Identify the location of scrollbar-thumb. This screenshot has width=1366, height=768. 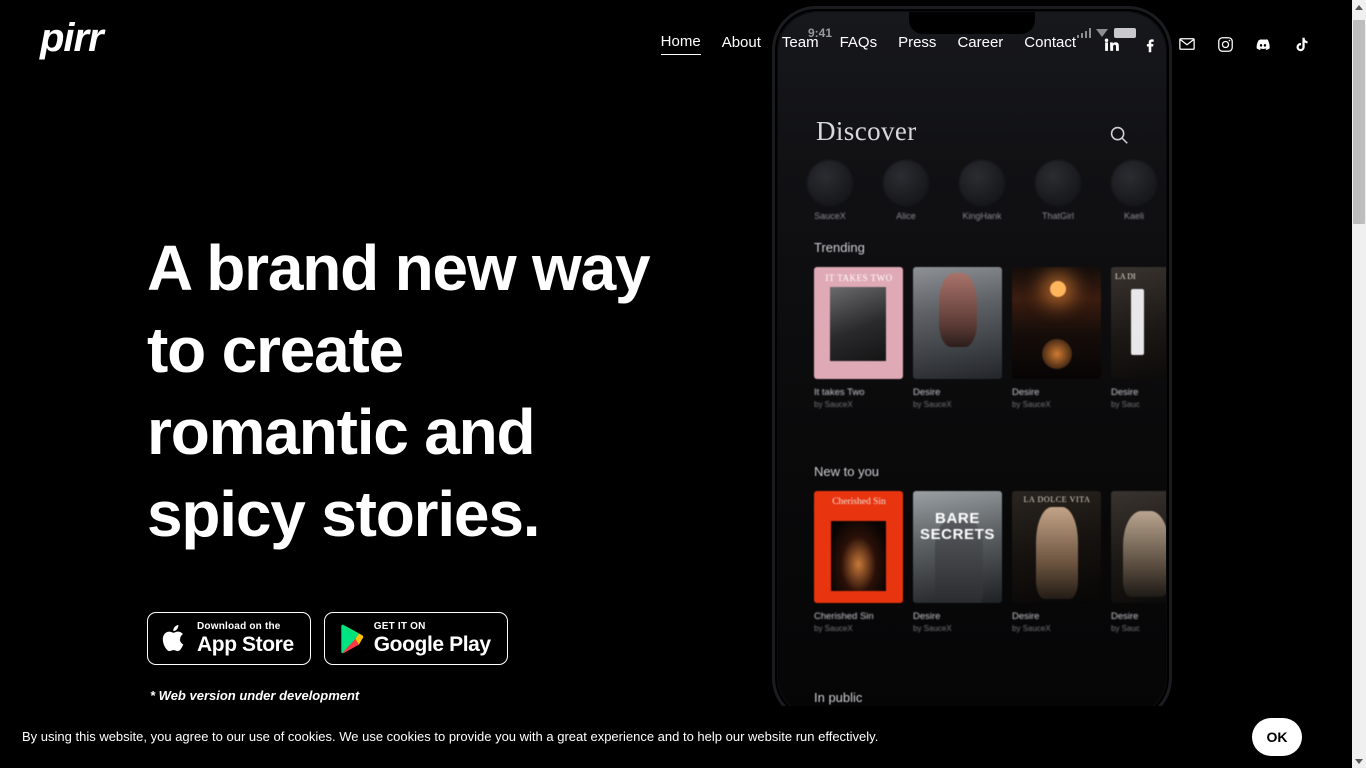
(1359, 122).